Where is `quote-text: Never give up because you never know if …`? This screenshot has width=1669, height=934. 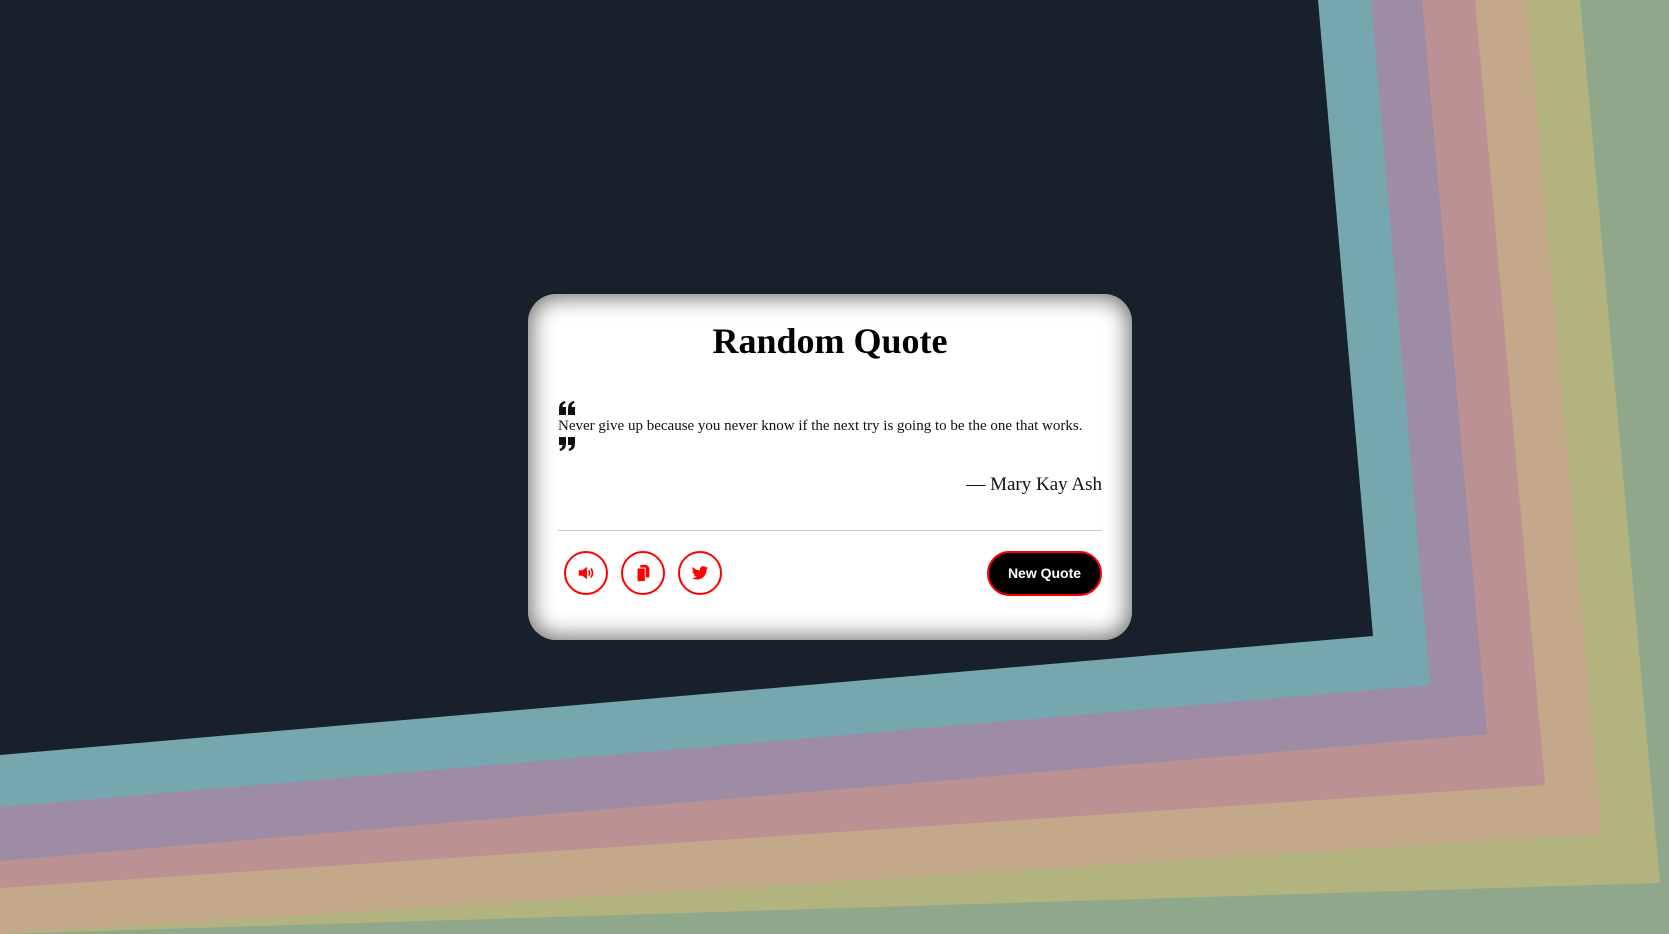 quote-text: Never give up because you never know if … is located at coordinates (820, 425).